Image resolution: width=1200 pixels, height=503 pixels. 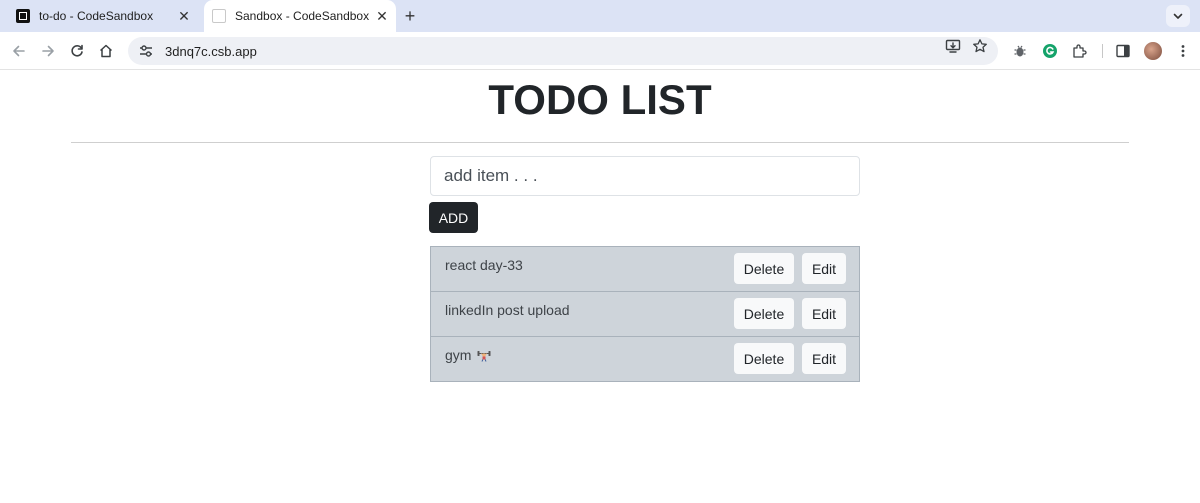 What do you see at coordinates (484, 356) in the screenshot?
I see `weightlifter-icon` at bounding box center [484, 356].